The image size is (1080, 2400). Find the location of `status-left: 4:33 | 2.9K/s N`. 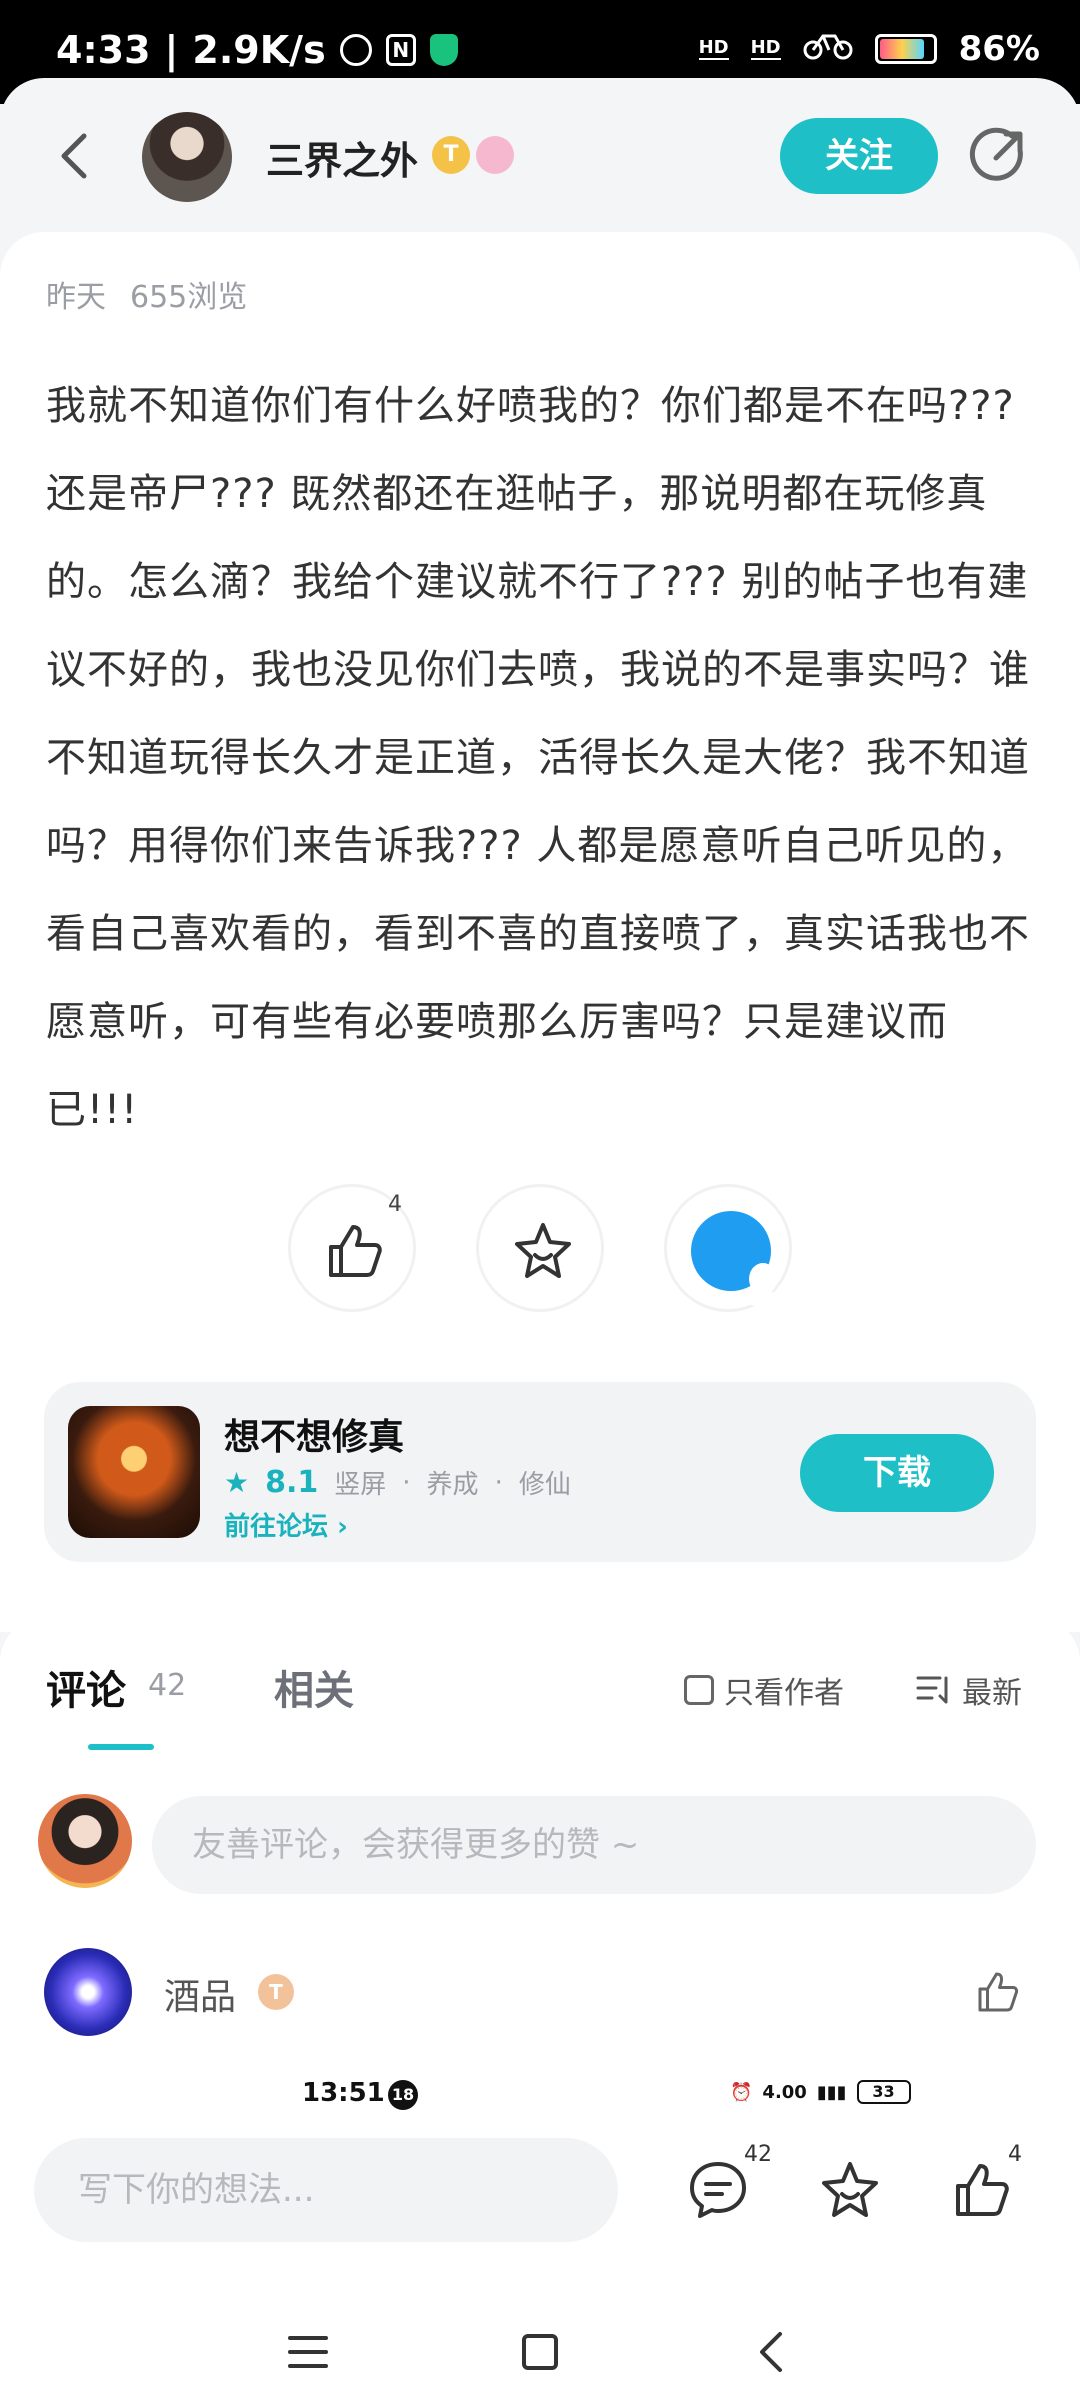

status-left: 4:33 | 2.9K/s N is located at coordinates (257, 50).